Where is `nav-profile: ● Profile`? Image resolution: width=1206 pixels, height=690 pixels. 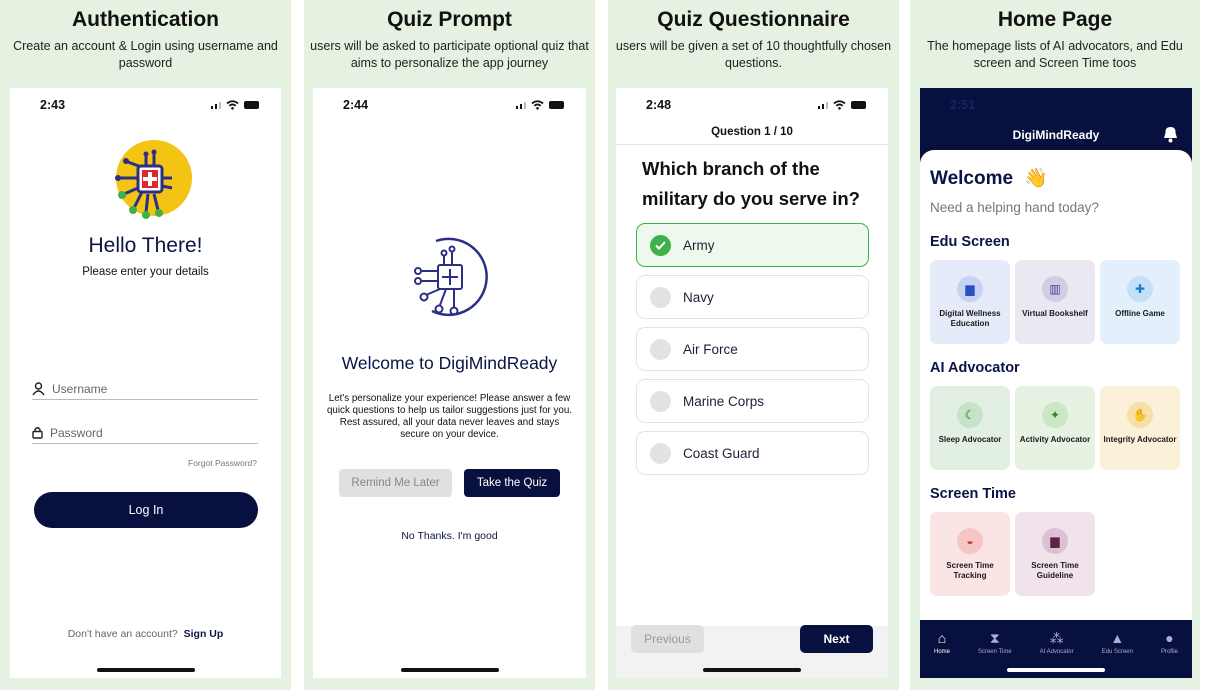
nav-profile: ● Profile is located at coordinates (1169, 642).